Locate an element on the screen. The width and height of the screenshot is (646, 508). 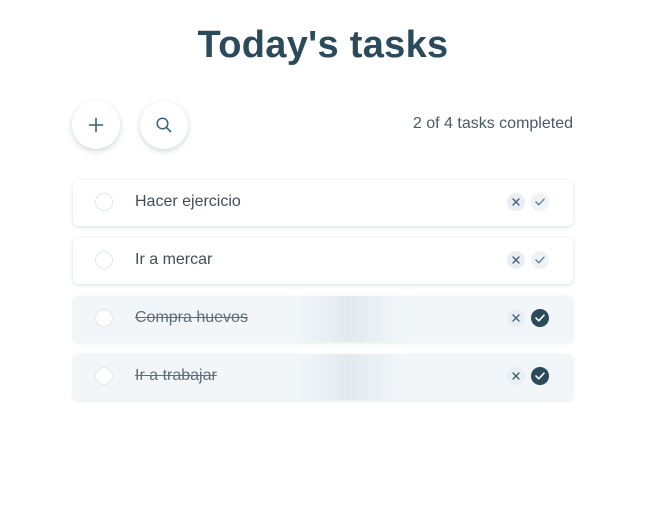
task-label: Ir a mercar is located at coordinates (174, 259).